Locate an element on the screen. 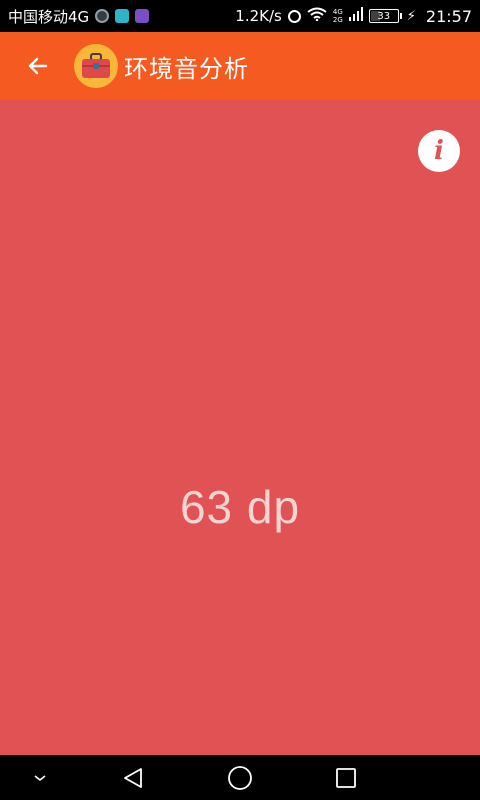 The image size is (480, 800). info-button: i is located at coordinates (439, 151).